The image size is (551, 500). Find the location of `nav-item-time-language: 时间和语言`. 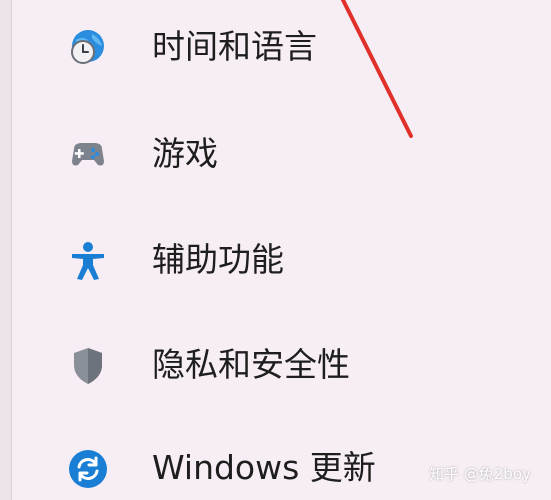

nav-item-time-language: 时间和语言 is located at coordinates (290, 47).